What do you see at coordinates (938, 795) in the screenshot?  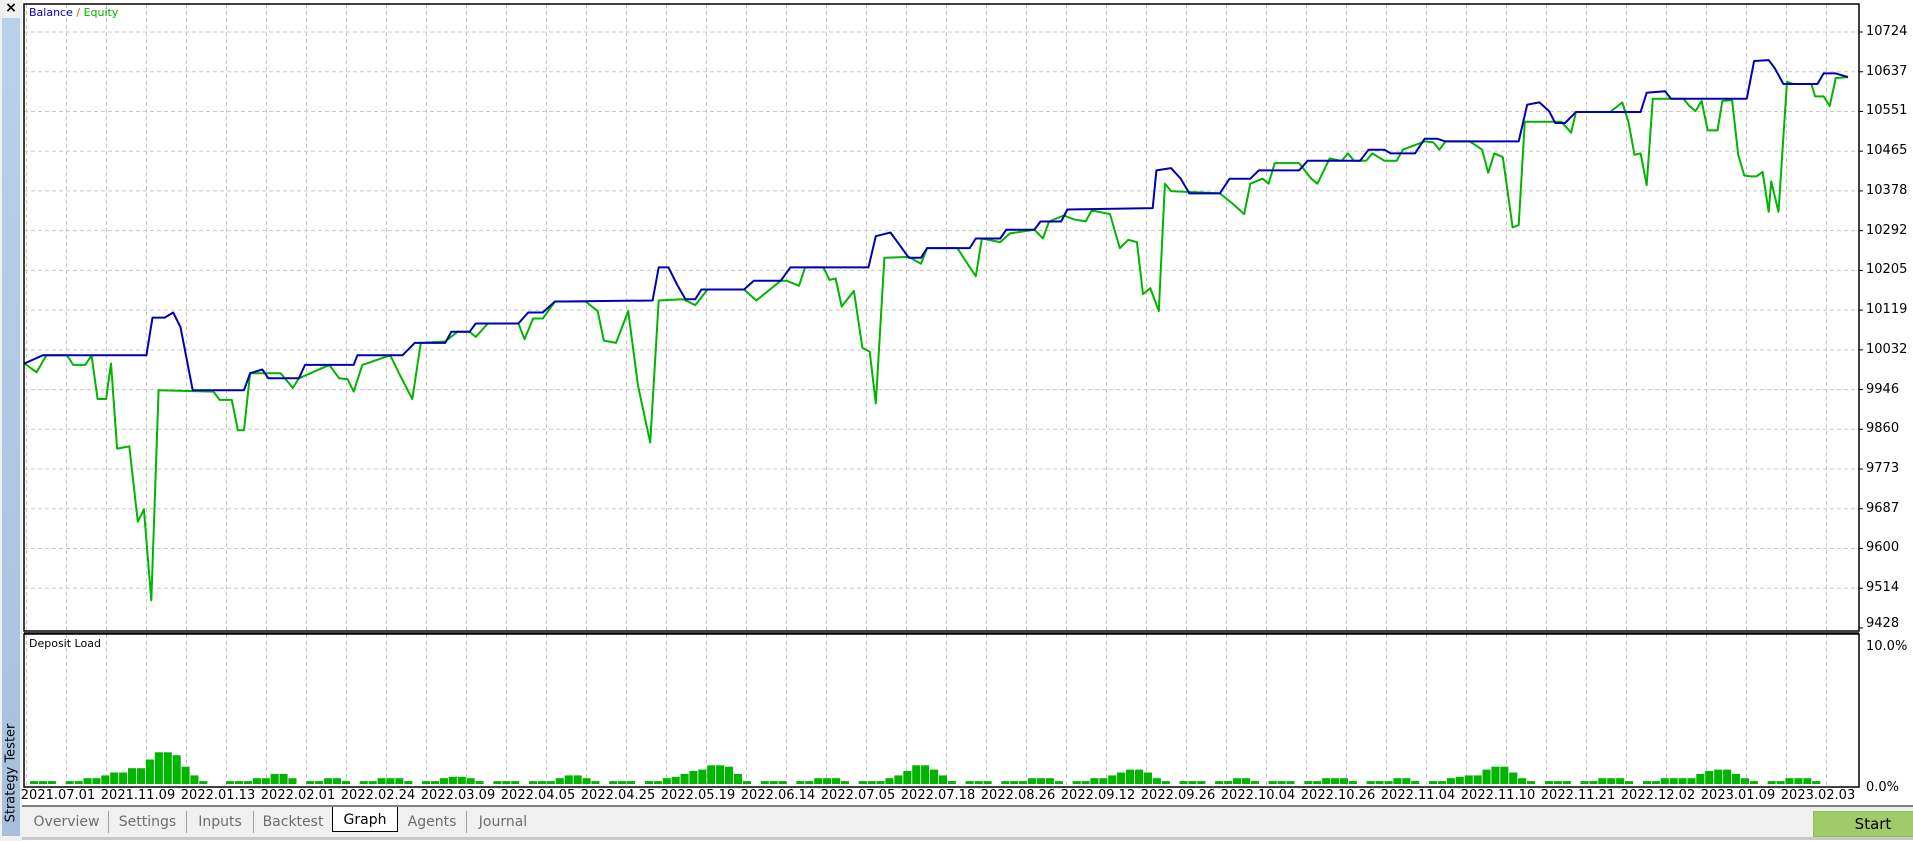 I see `x-tick-label: 2022.07.18` at bounding box center [938, 795].